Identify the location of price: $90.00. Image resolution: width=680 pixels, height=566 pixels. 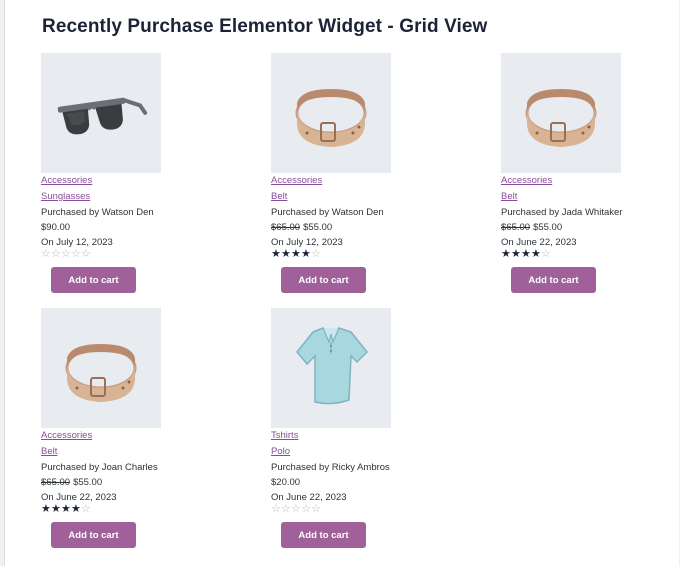
(126, 227).